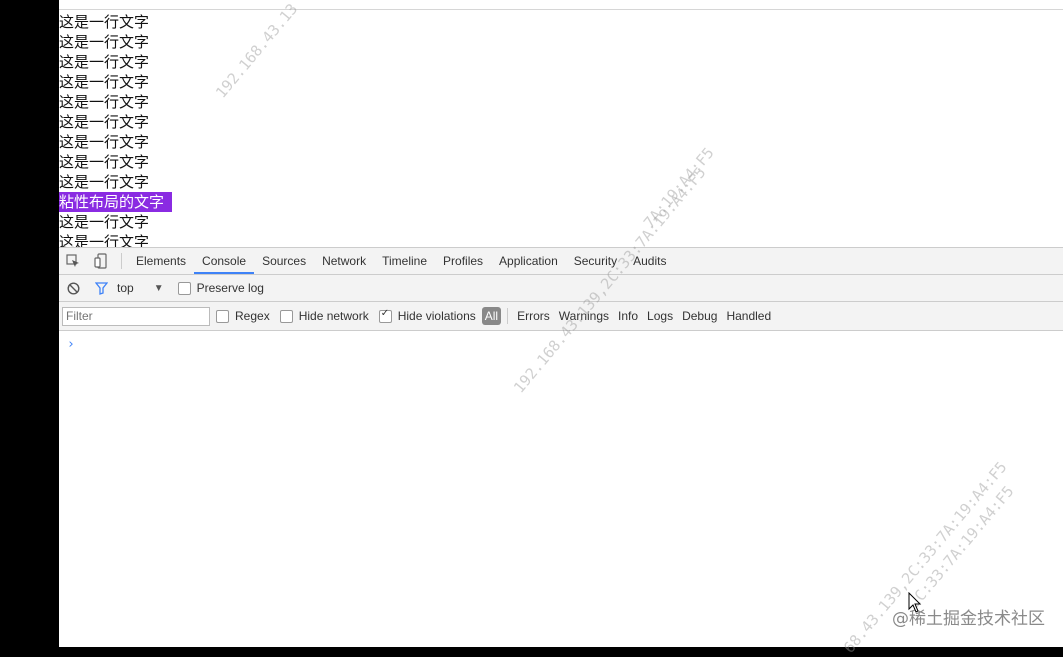 Image resolution: width=1063 pixels, height=657 pixels. What do you see at coordinates (159, 288) in the screenshot?
I see `context-dropdown-arrow-icon: ▼` at bounding box center [159, 288].